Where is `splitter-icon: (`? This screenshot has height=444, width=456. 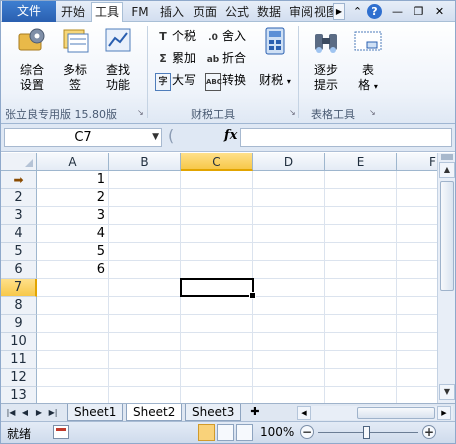
splitter-icon: ( is located at coordinates (171, 135).